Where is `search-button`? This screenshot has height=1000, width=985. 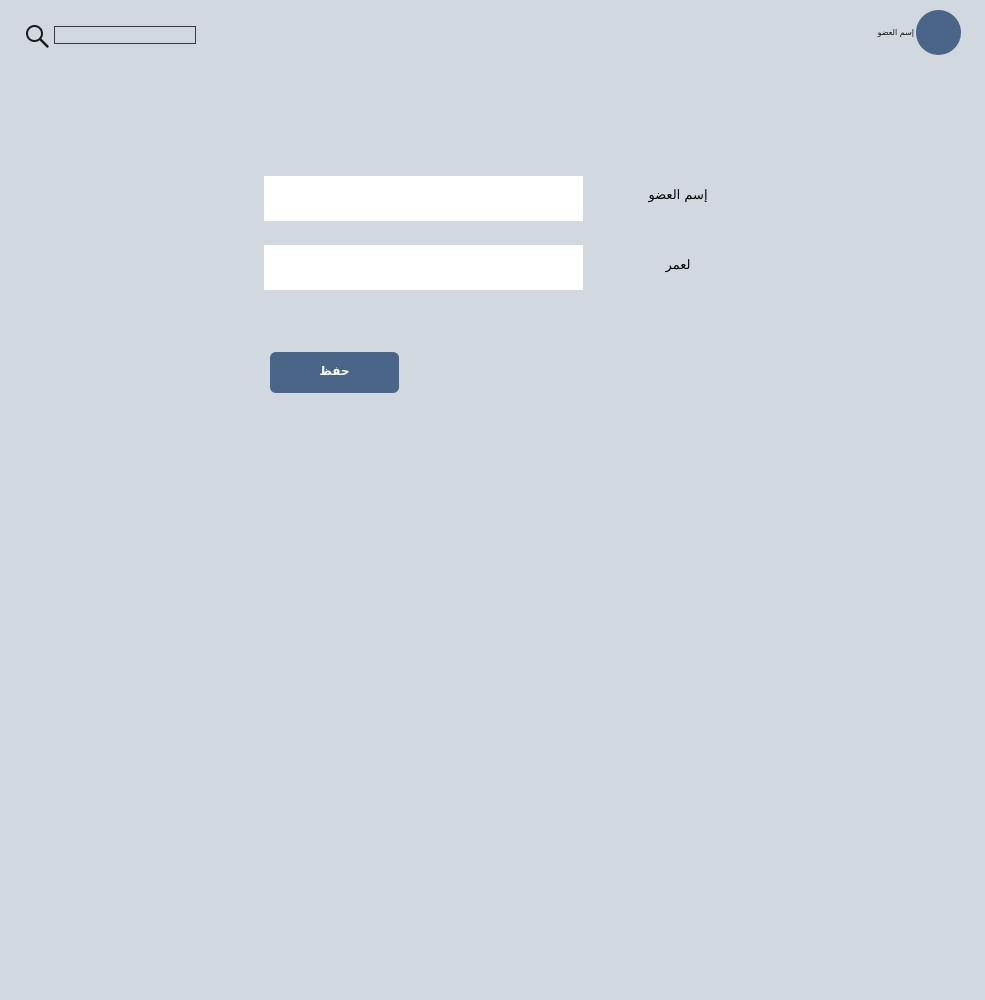
search-button is located at coordinates (37, 36).